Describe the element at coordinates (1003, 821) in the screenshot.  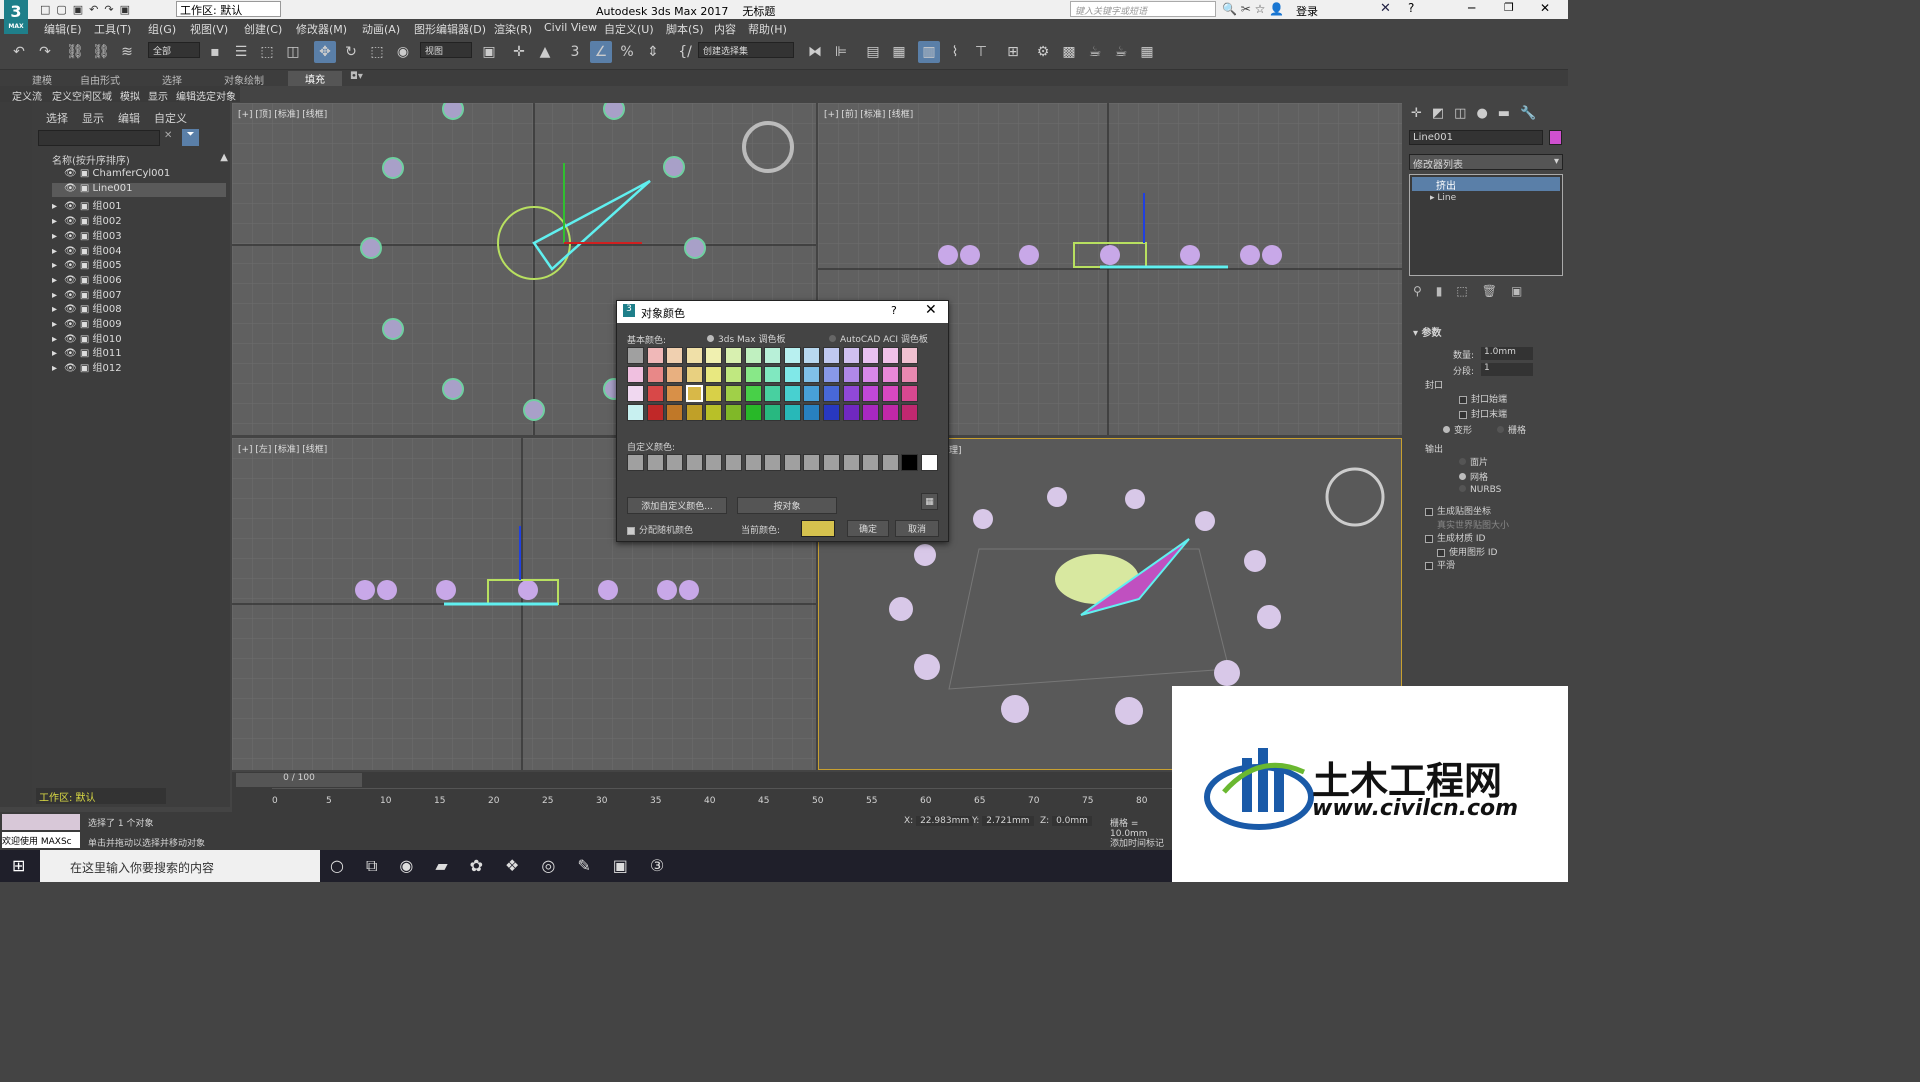
I see `y-coord: Y: 2.721mm` at that location.